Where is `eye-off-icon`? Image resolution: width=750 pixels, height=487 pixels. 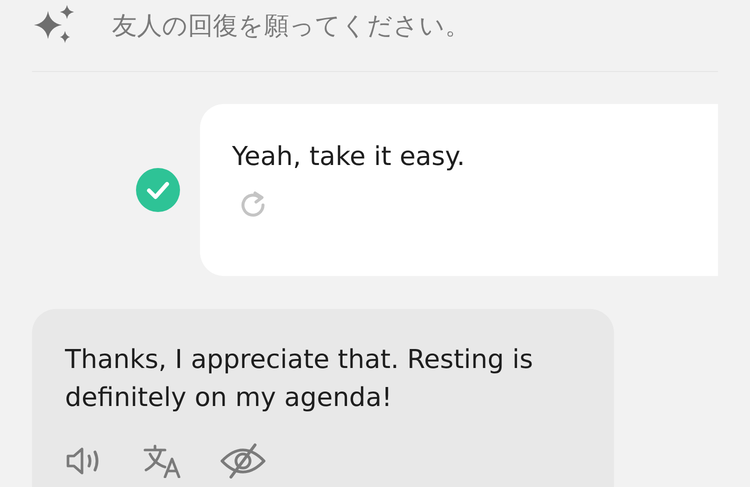
eye-off-icon is located at coordinates (243, 461).